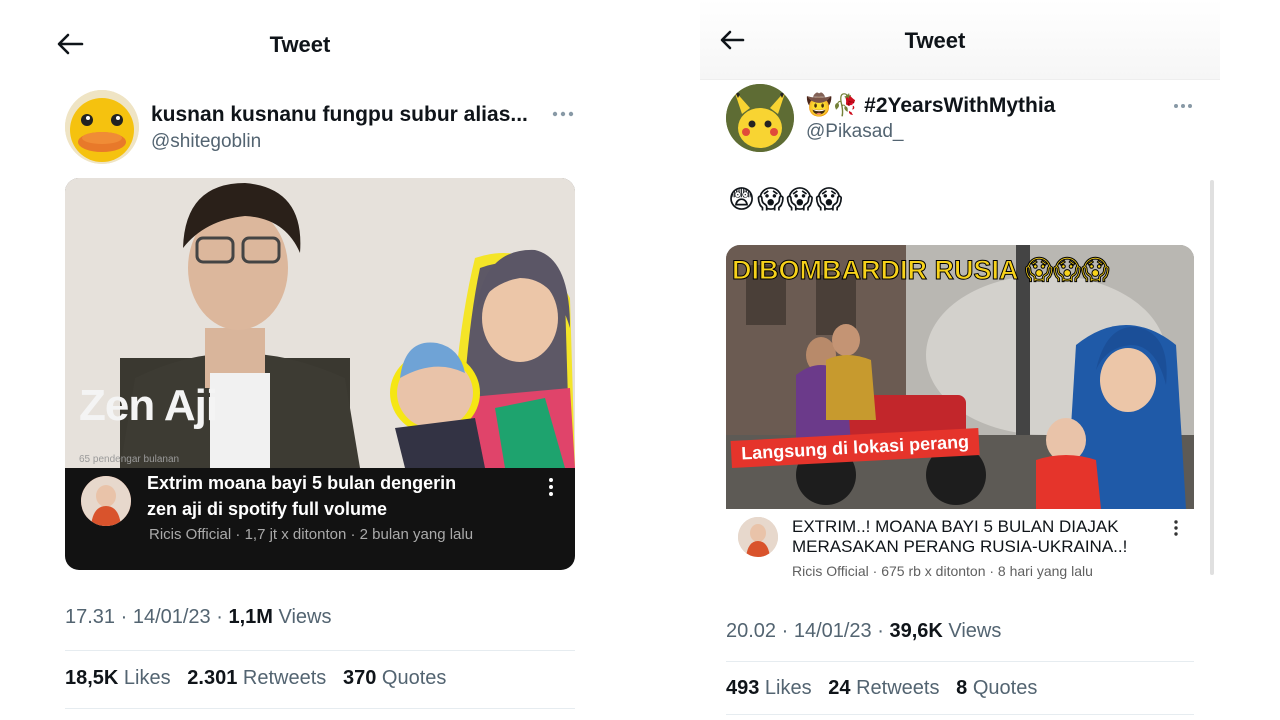 This screenshot has height=720, width=1280. I want to click on quotes-stat: 8 Quotes, so click(996, 688).